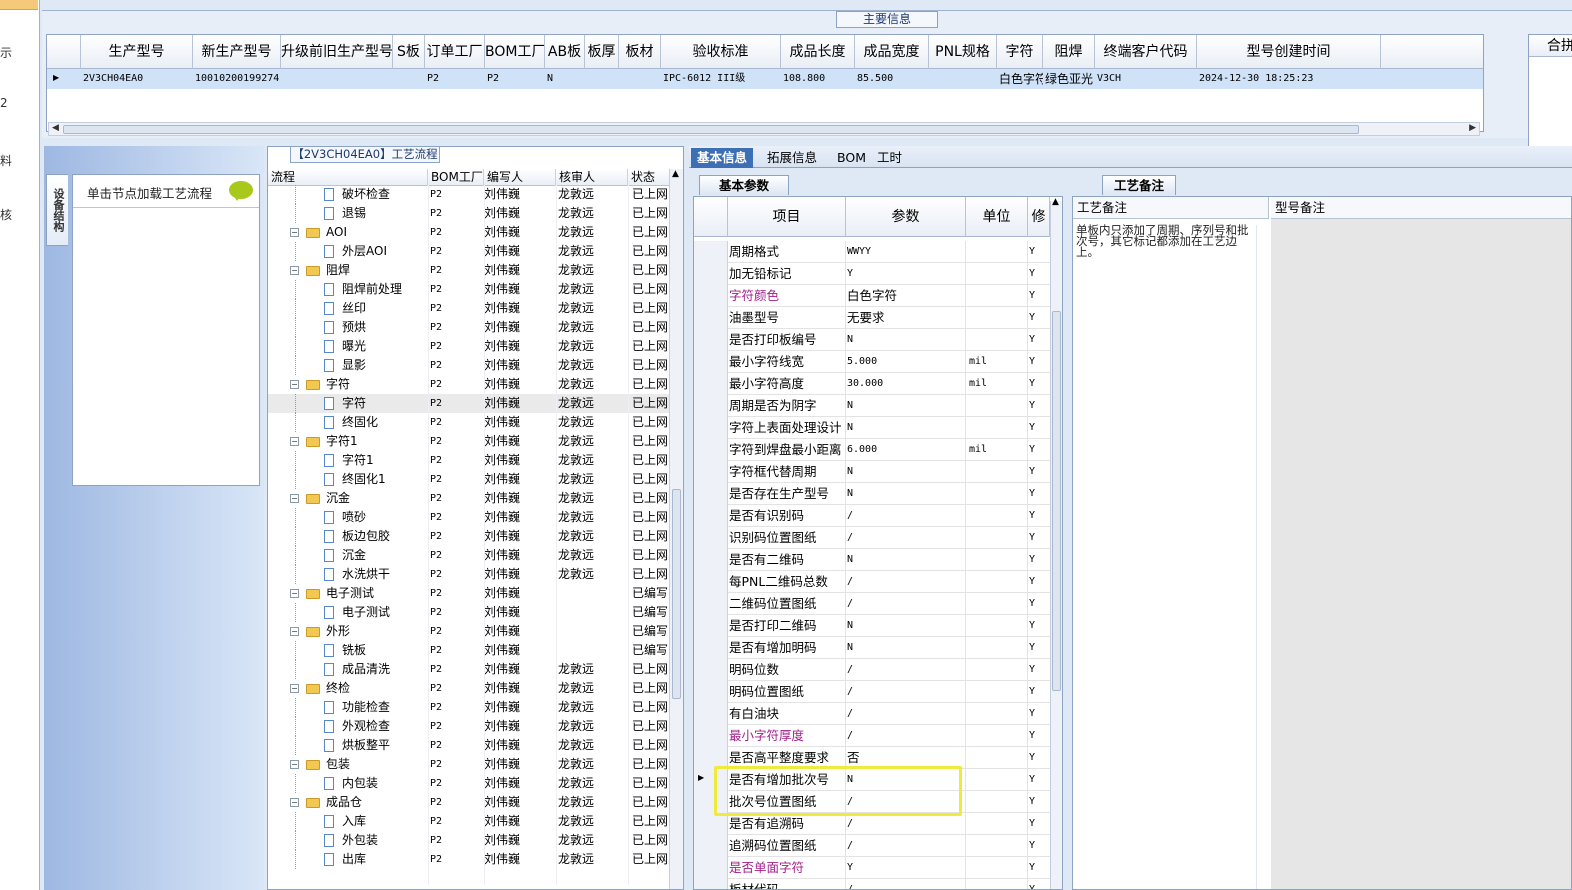  What do you see at coordinates (469, 460) in the screenshot?
I see `tree-row: 字符1 P2 刘伟巍 龙敦远 已上网` at bounding box center [469, 460].